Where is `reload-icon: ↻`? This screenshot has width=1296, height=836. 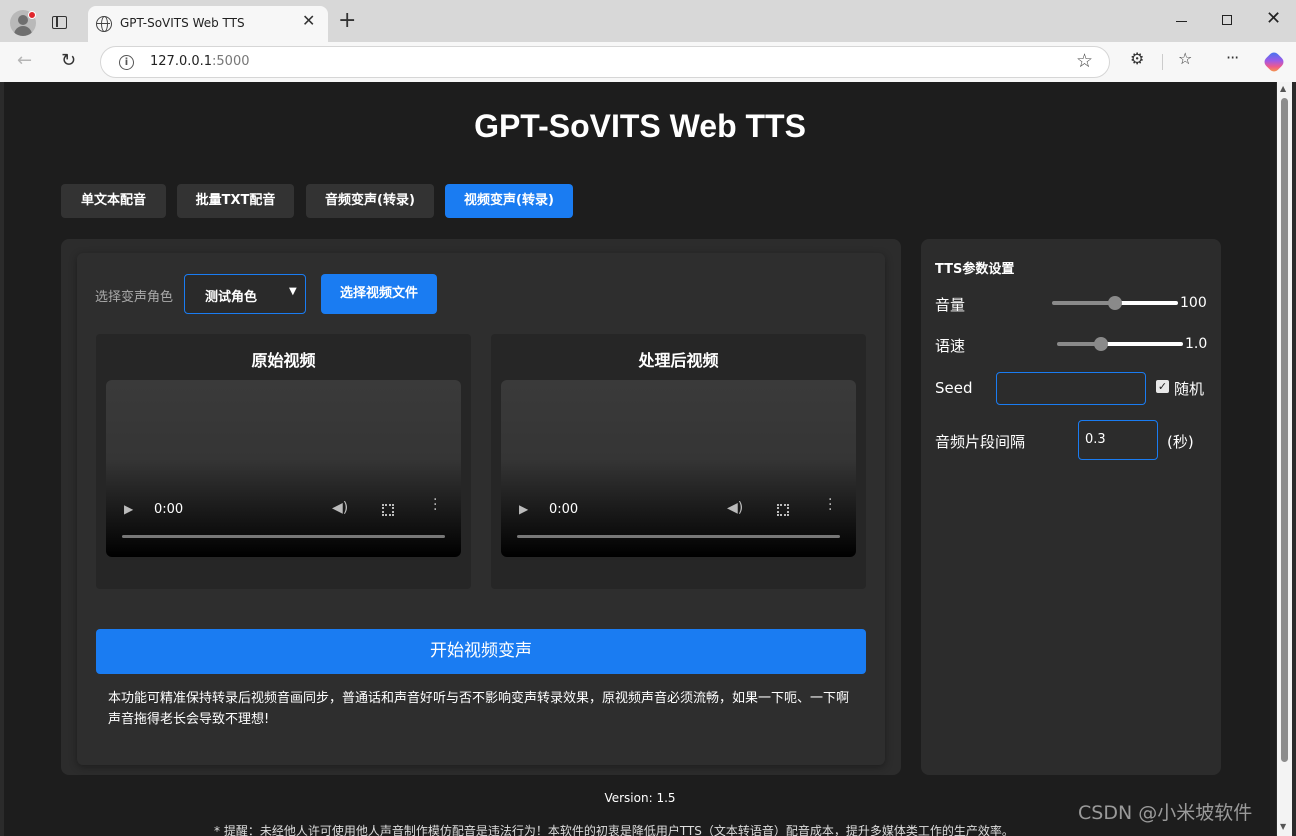 reload-icon: ↻ is located at coordinates (68, 61).